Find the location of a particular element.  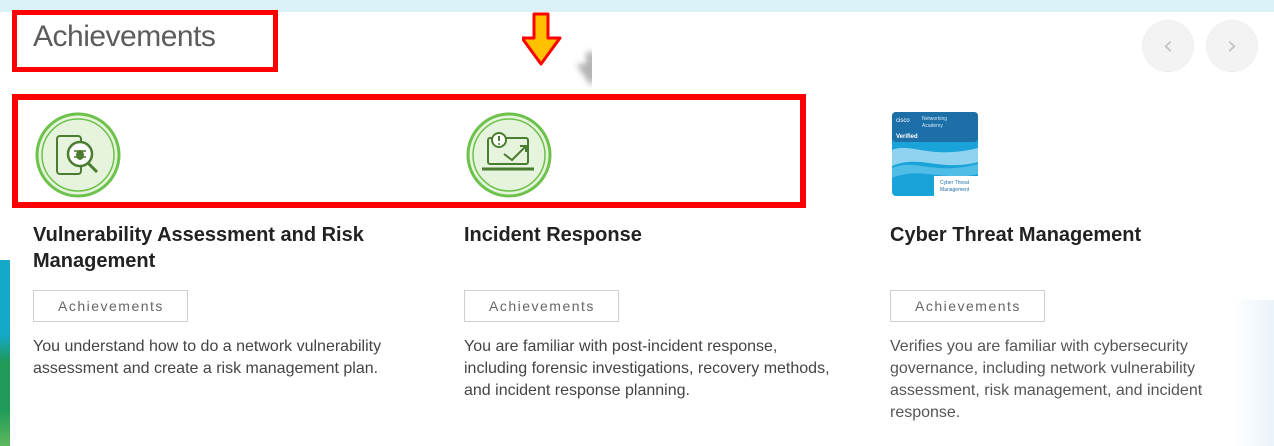

carousel-next-button: › is located at coordinates (1232, 46).